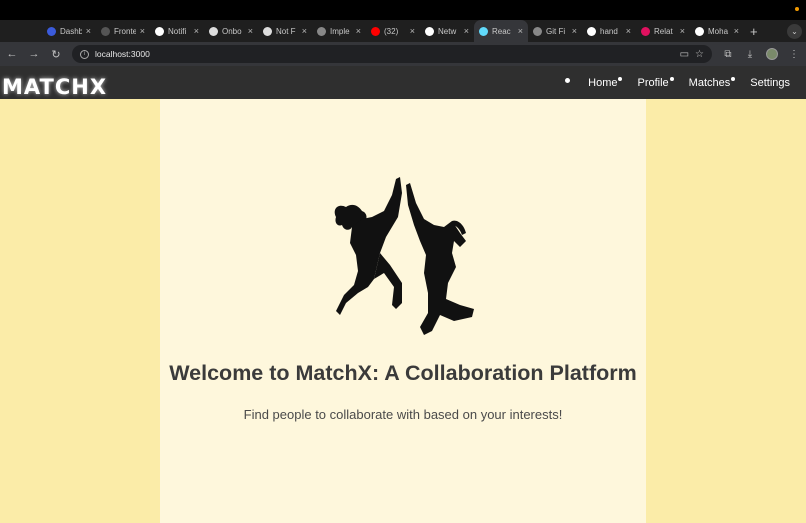  I want to click on browser-tab: Reac ×, so click(501, 31).